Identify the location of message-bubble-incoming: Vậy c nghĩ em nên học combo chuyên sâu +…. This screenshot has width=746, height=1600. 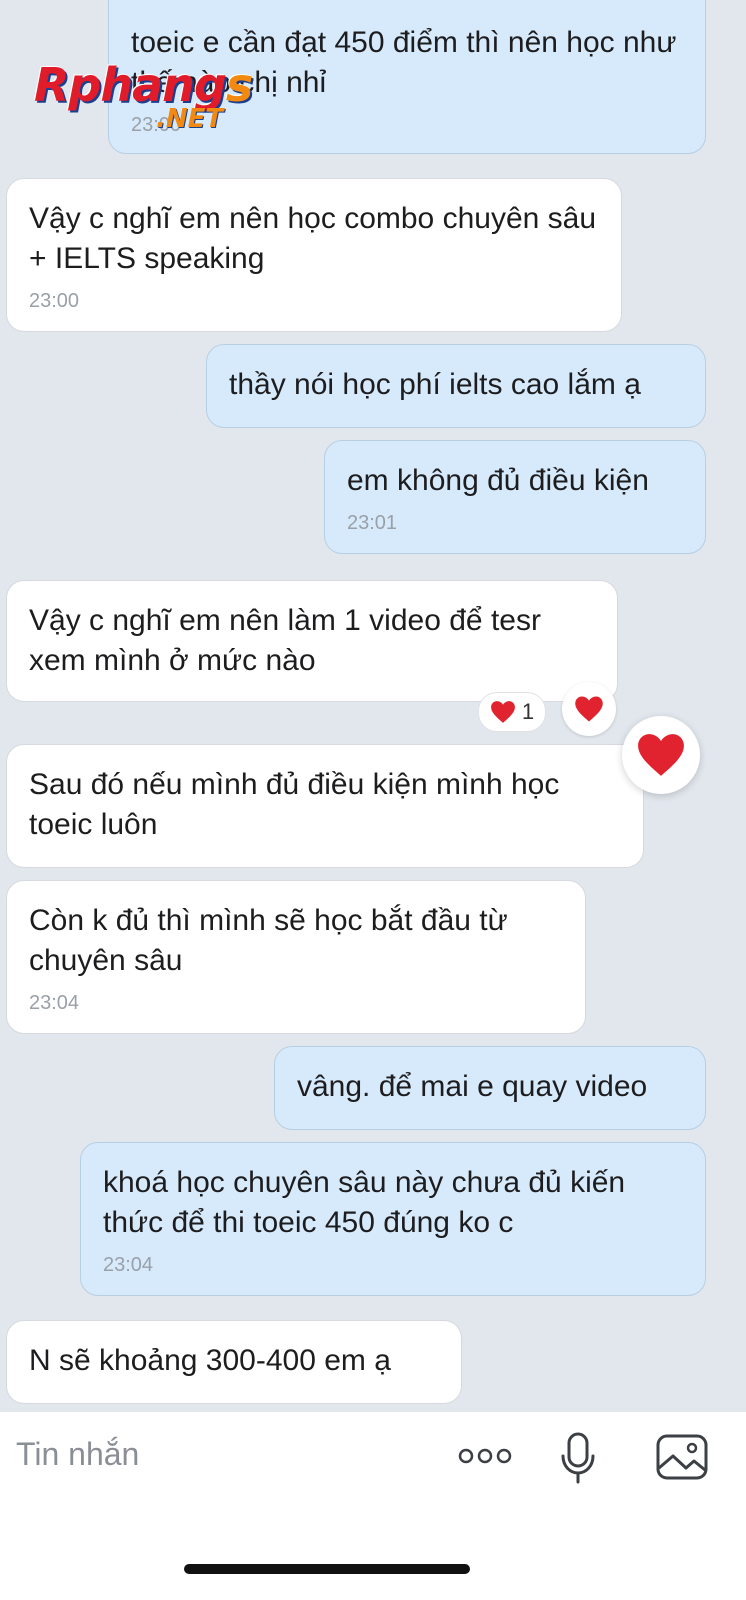
(314, 255).